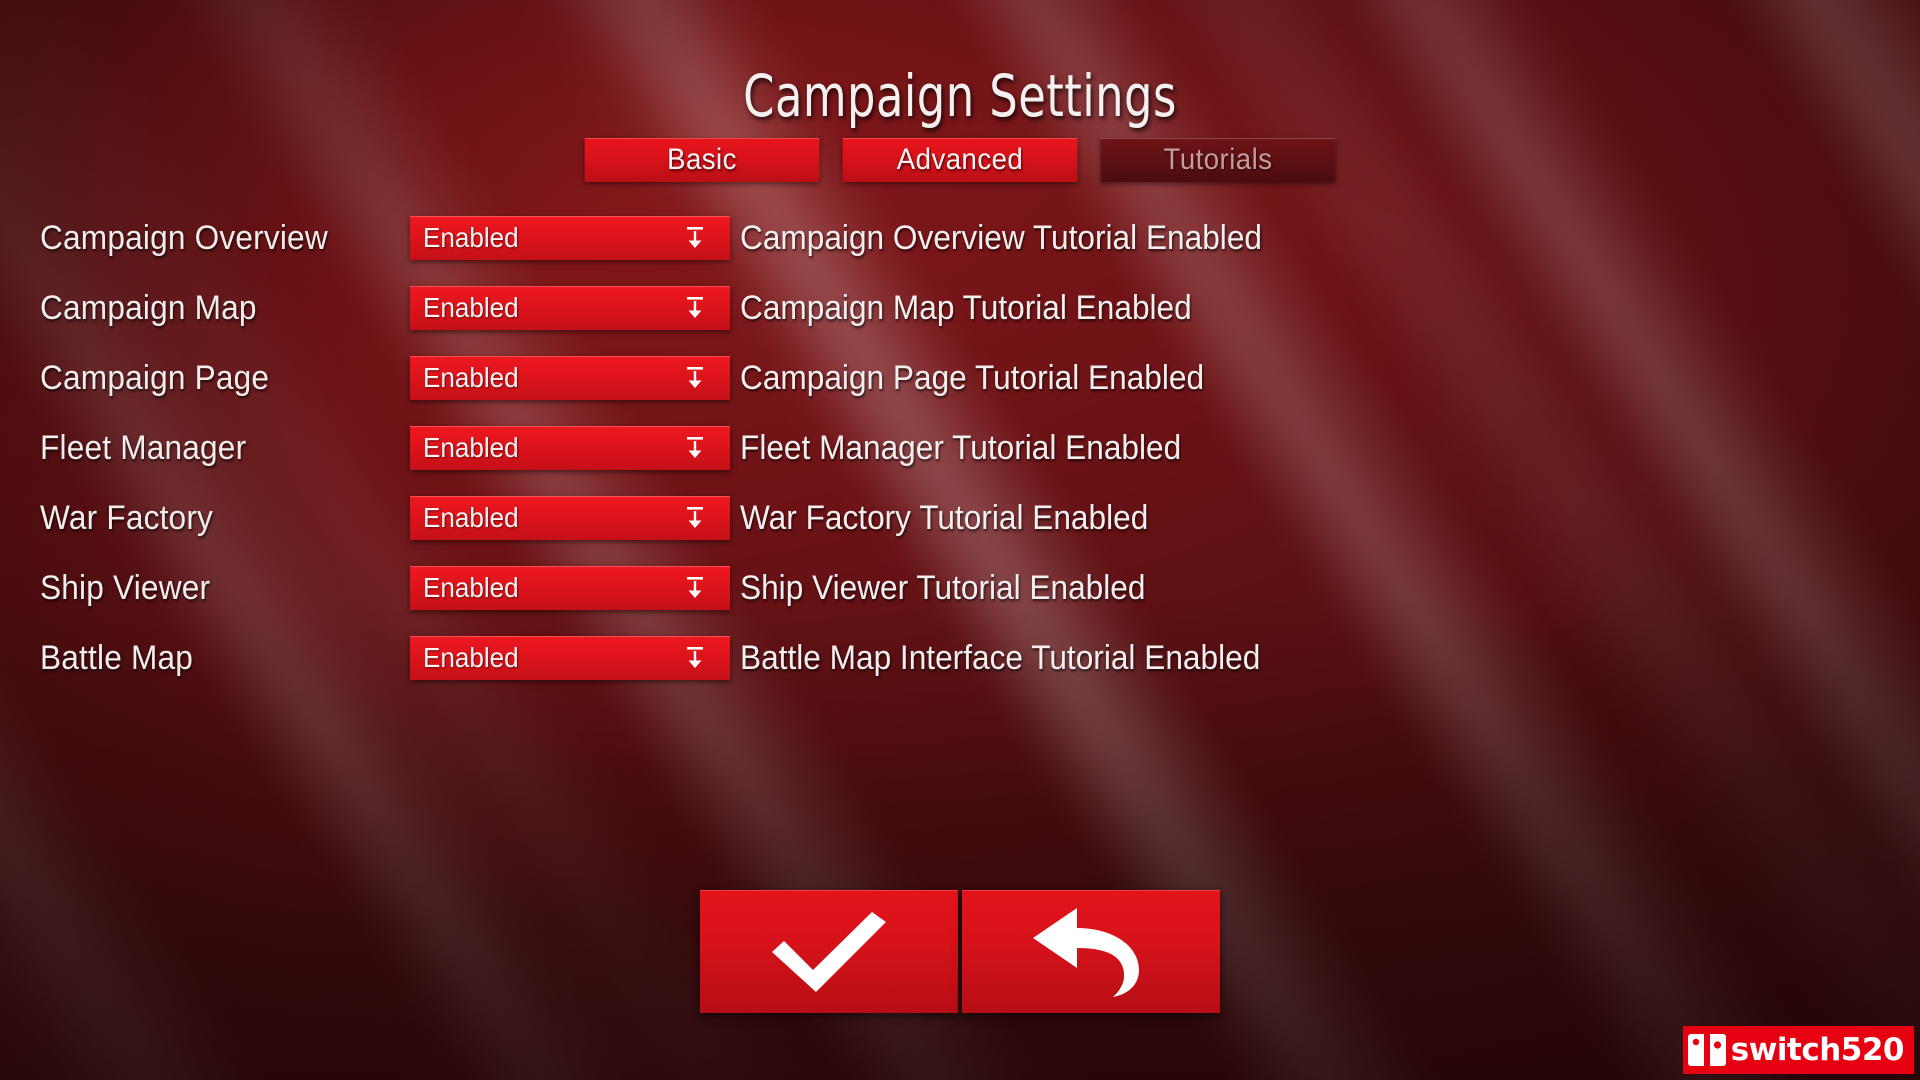  Describe the element at coordinates (155, 377) in the screenshot. I see `setting-label: Campaign Page` at that location.